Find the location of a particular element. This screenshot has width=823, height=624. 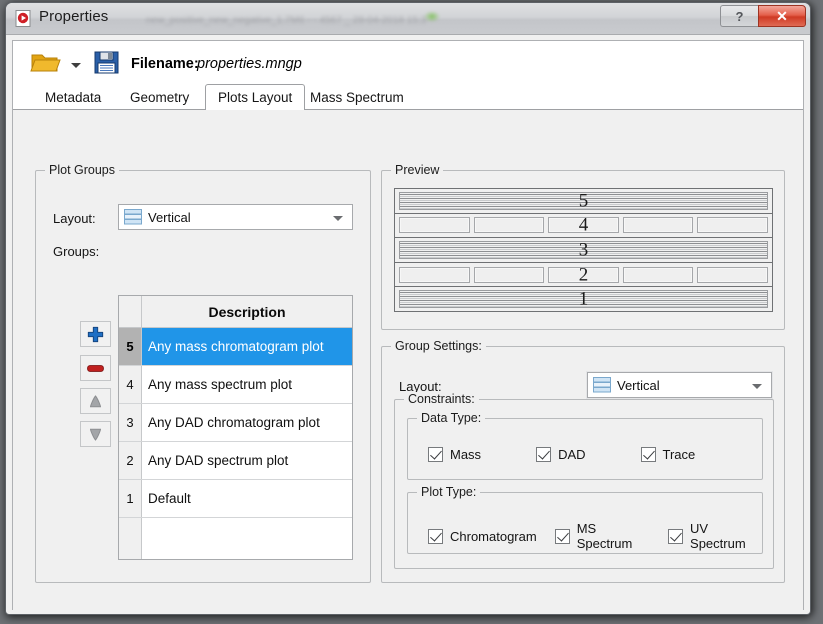

row-number: 1 is located at coordinates (130, 498).